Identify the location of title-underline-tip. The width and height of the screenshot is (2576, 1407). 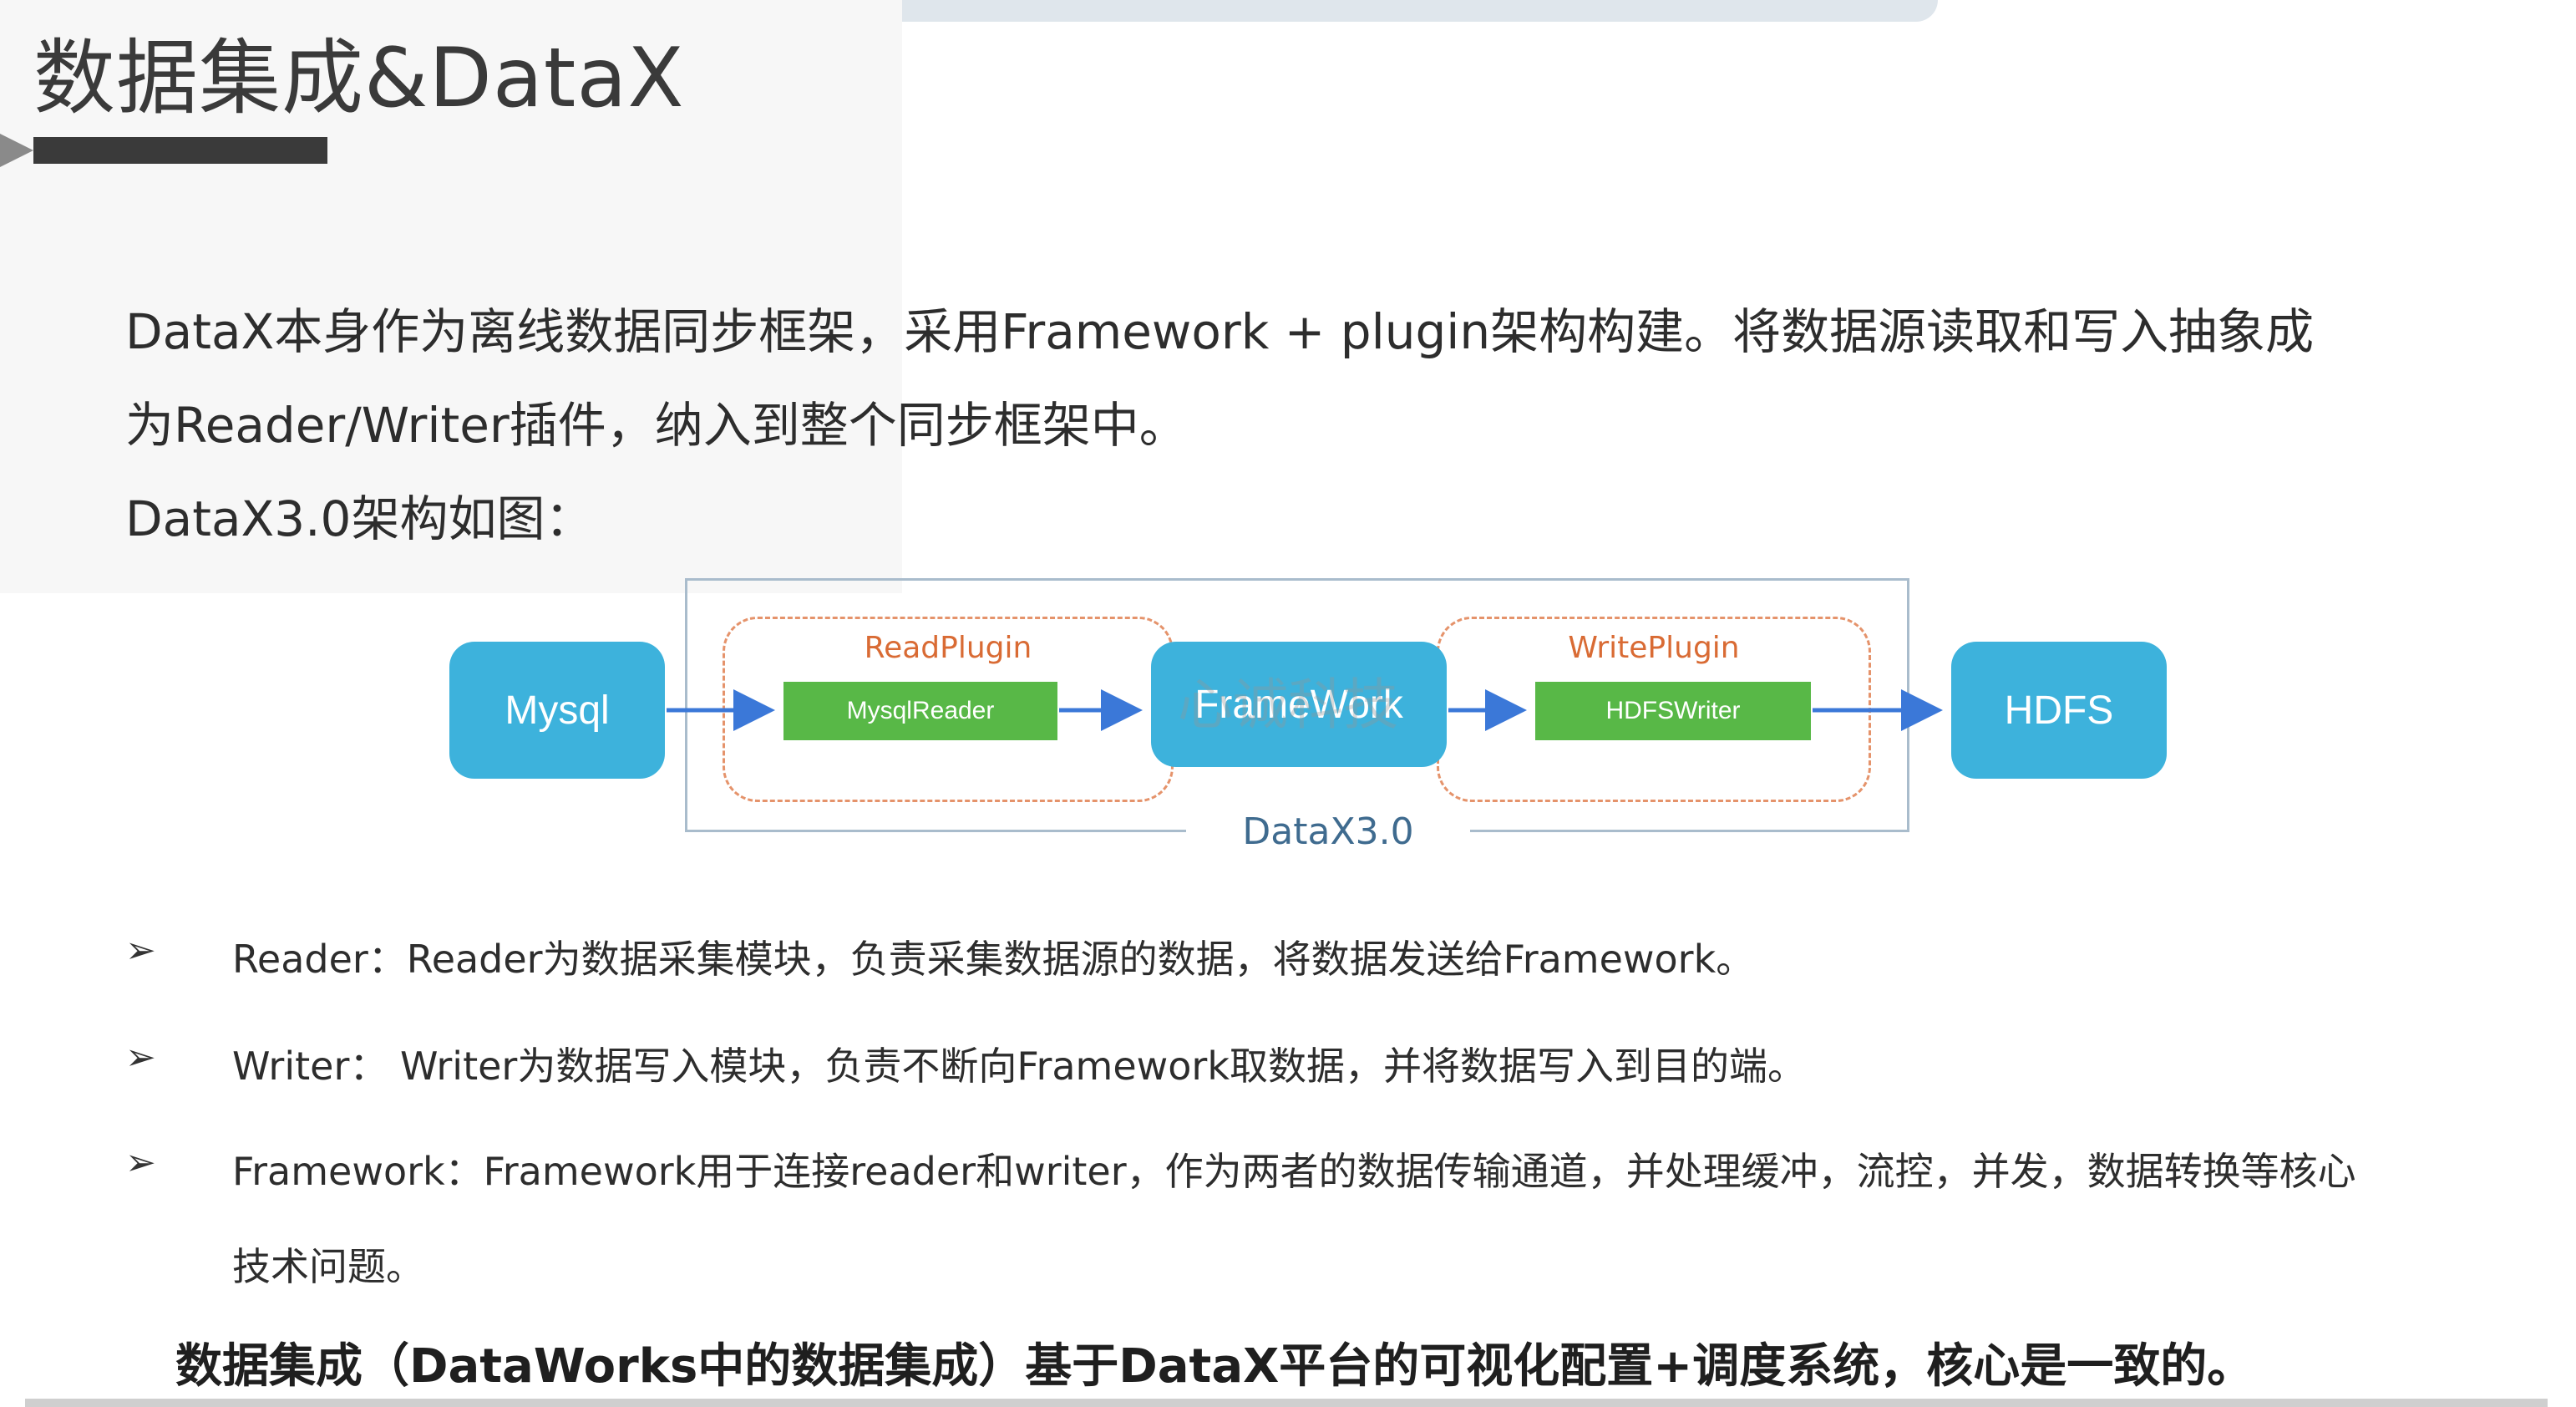
(16, 150).